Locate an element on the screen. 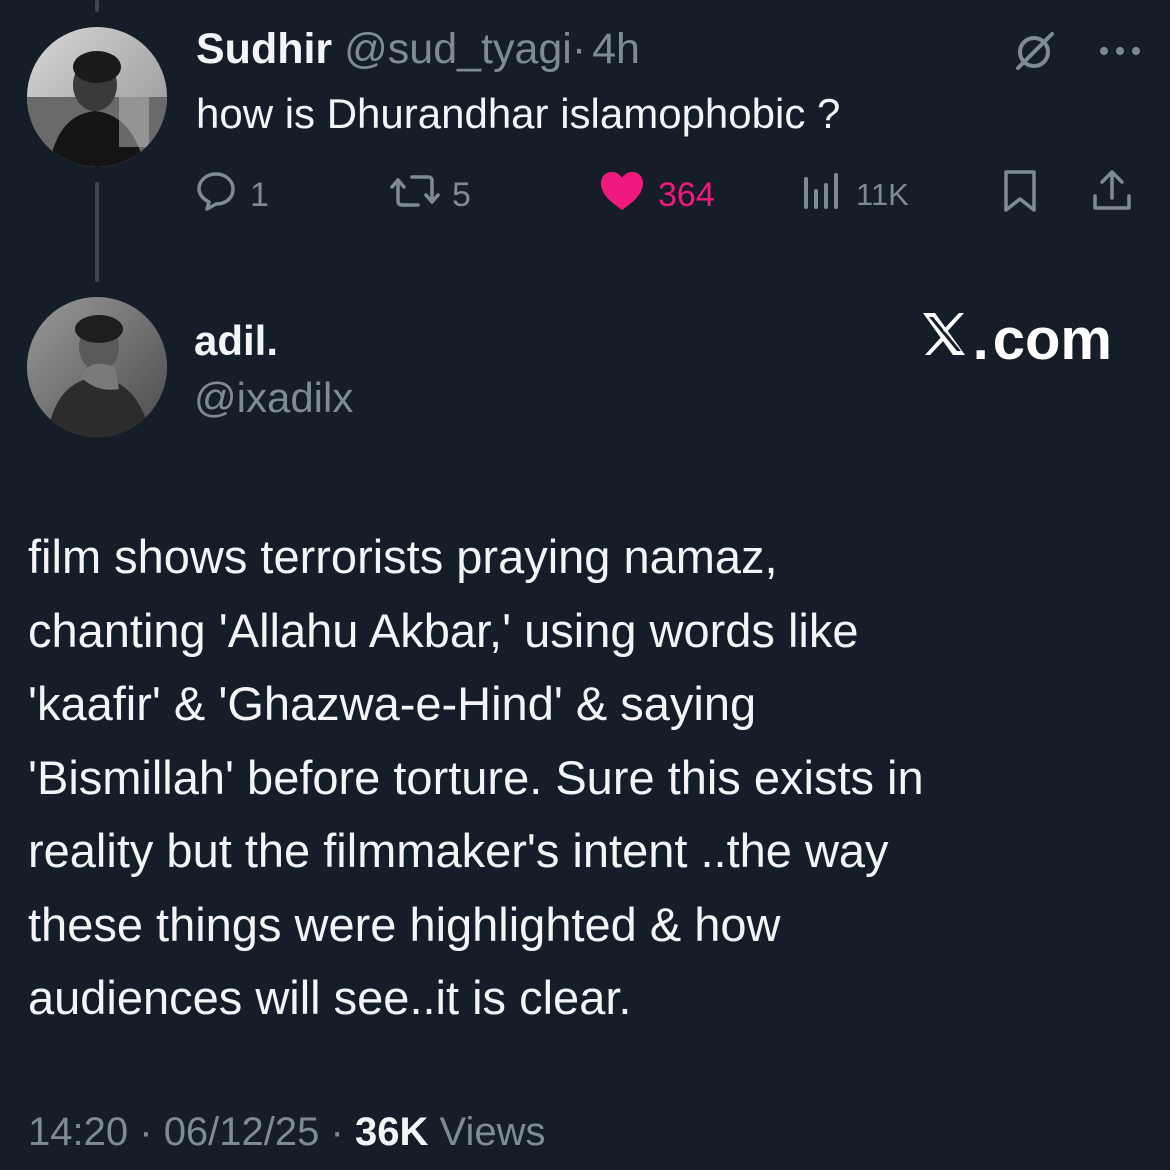 The image size is (1170, 1170). xcom-watermark: . com is located at coordinates (1015, 340).